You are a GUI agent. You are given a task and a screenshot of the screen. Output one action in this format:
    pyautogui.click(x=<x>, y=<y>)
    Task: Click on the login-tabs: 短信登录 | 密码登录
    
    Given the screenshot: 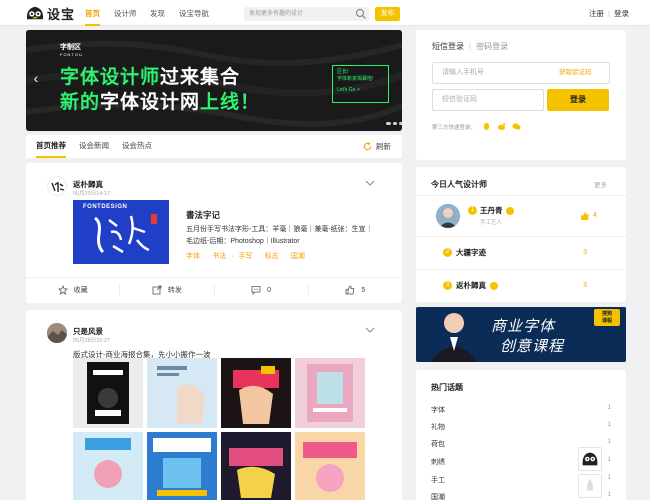 What is the action you would take?
    pyautogui.click(x=470, y=46)
    